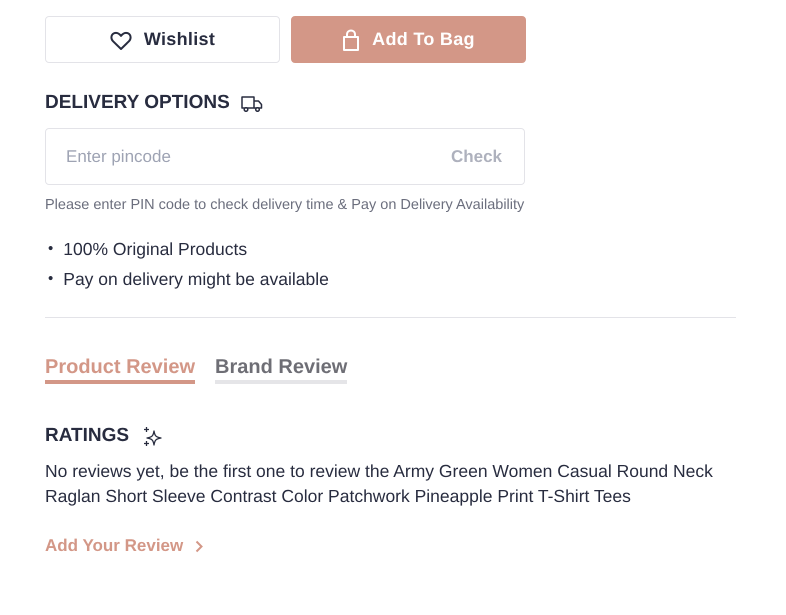 The width and height of the screenshot is (786, 615). I want to click on no-reviews-message: No reviews yet, be the first one to review the Army Green Women Casual Round Neck Raglan Short Sleeve Contrast Color Patchwork Pineapple Print T-Shirt Tees, so click(379, 484).